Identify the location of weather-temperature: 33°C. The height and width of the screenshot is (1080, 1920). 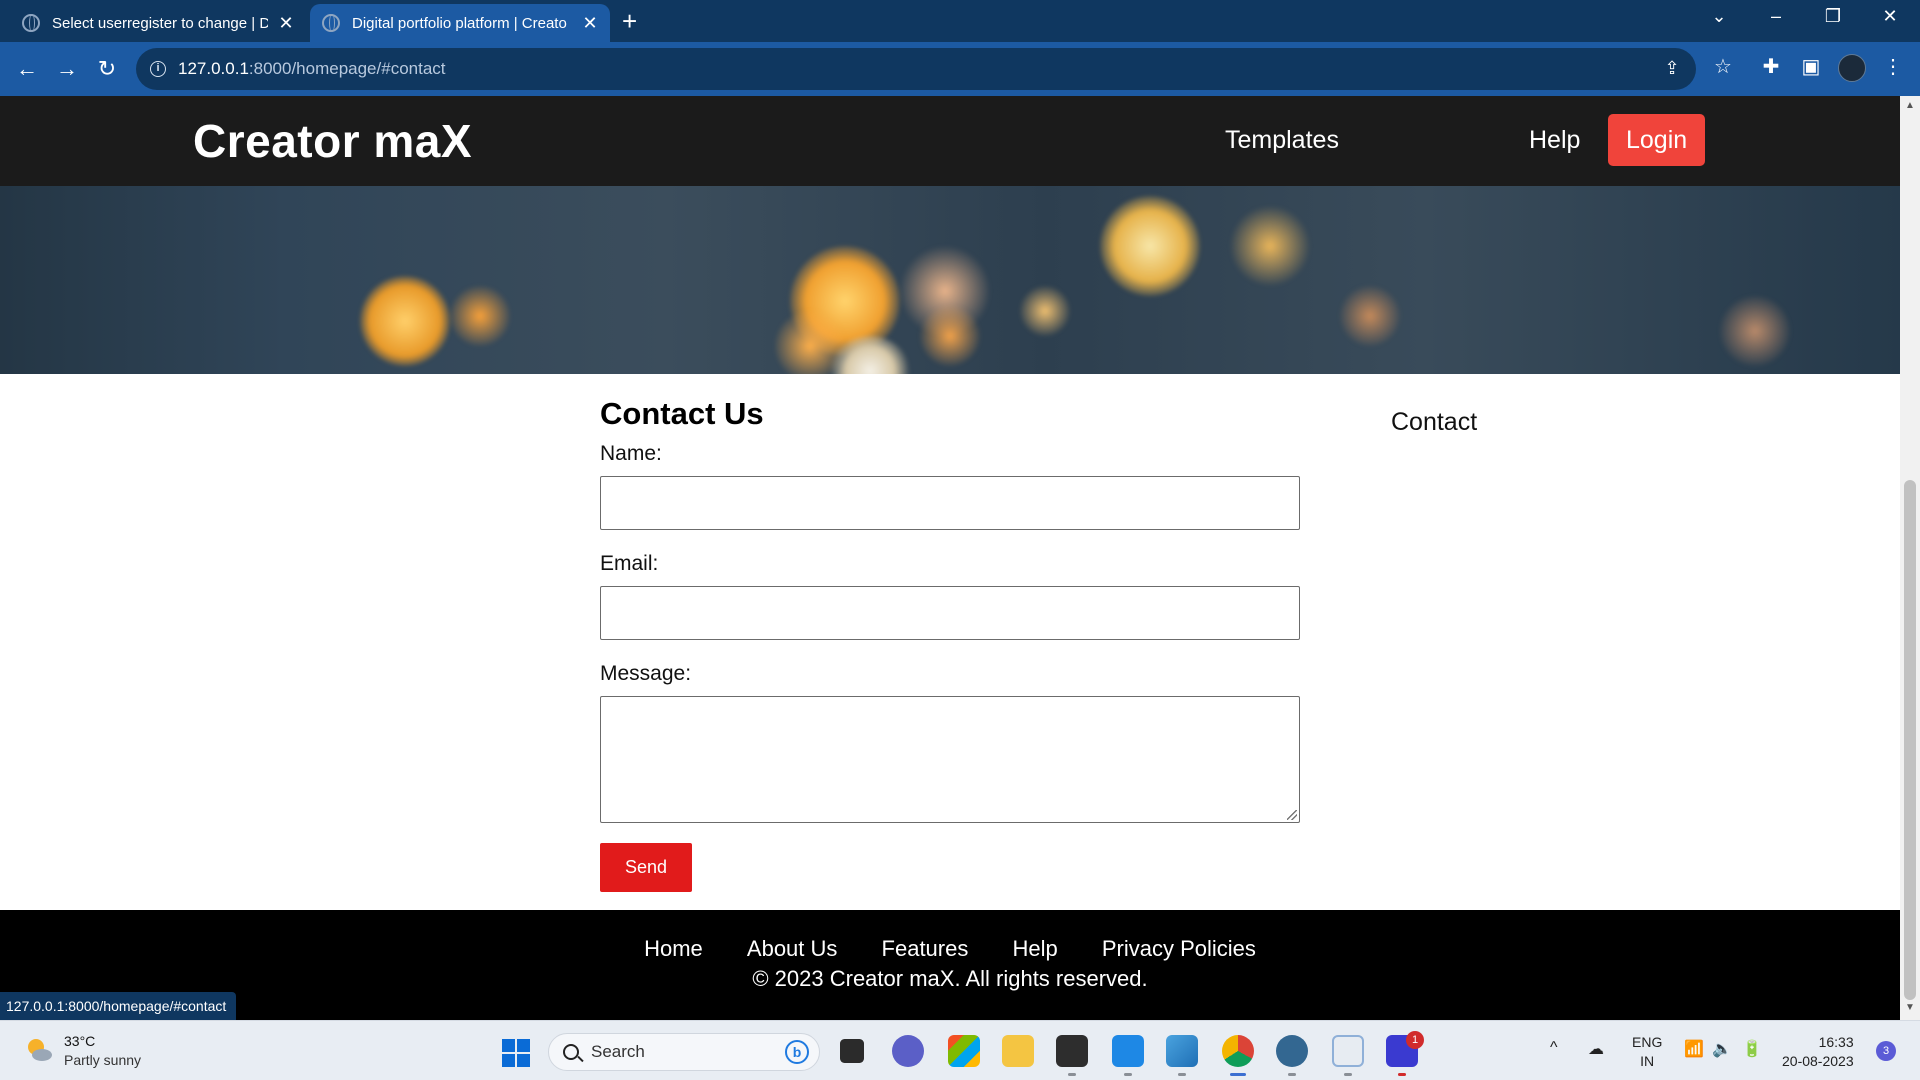
(80, 1041).